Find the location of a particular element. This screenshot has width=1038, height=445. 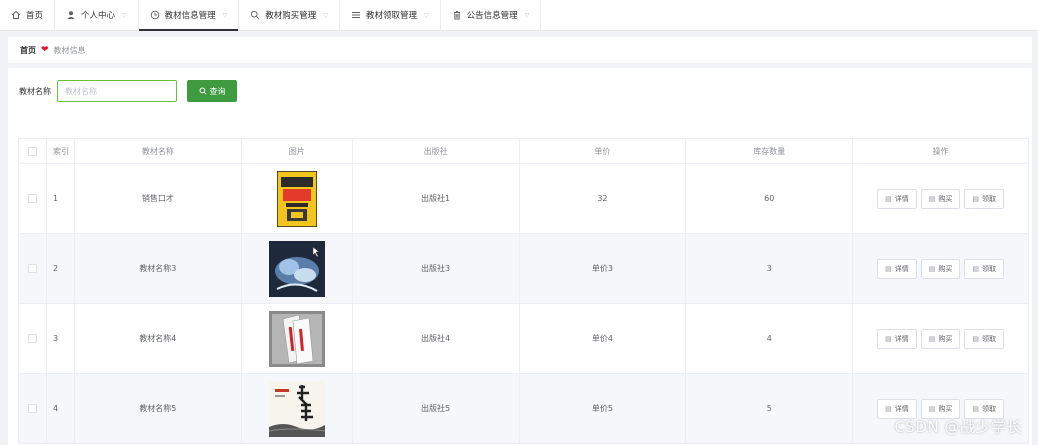

search-label: 教材名称 is located at coordinates (35, 91).